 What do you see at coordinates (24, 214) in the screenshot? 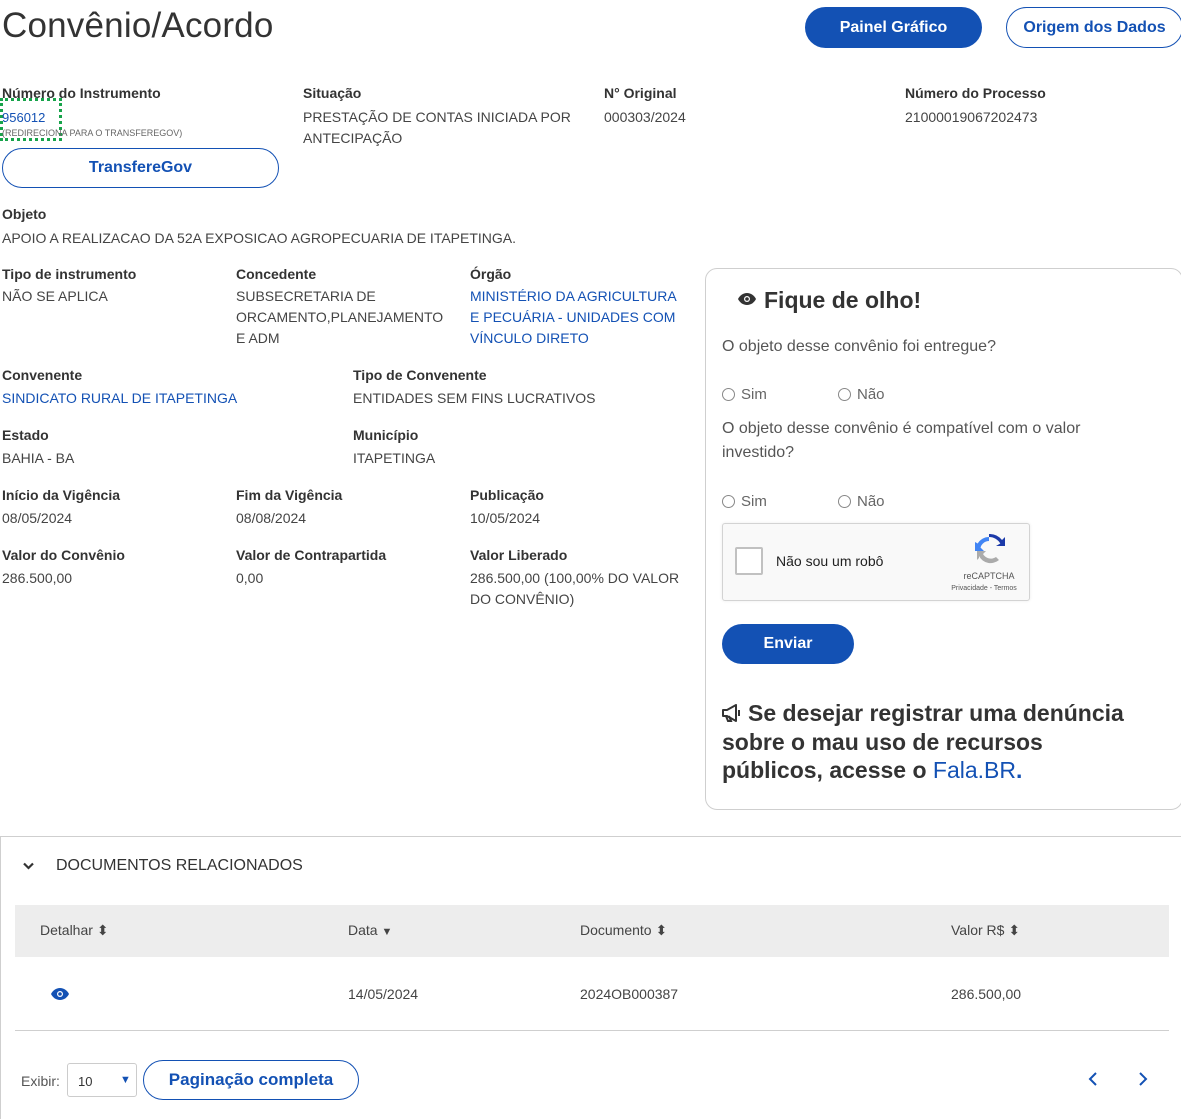
I see `objeto-label: Objeto` at bounding box center [24, 214].